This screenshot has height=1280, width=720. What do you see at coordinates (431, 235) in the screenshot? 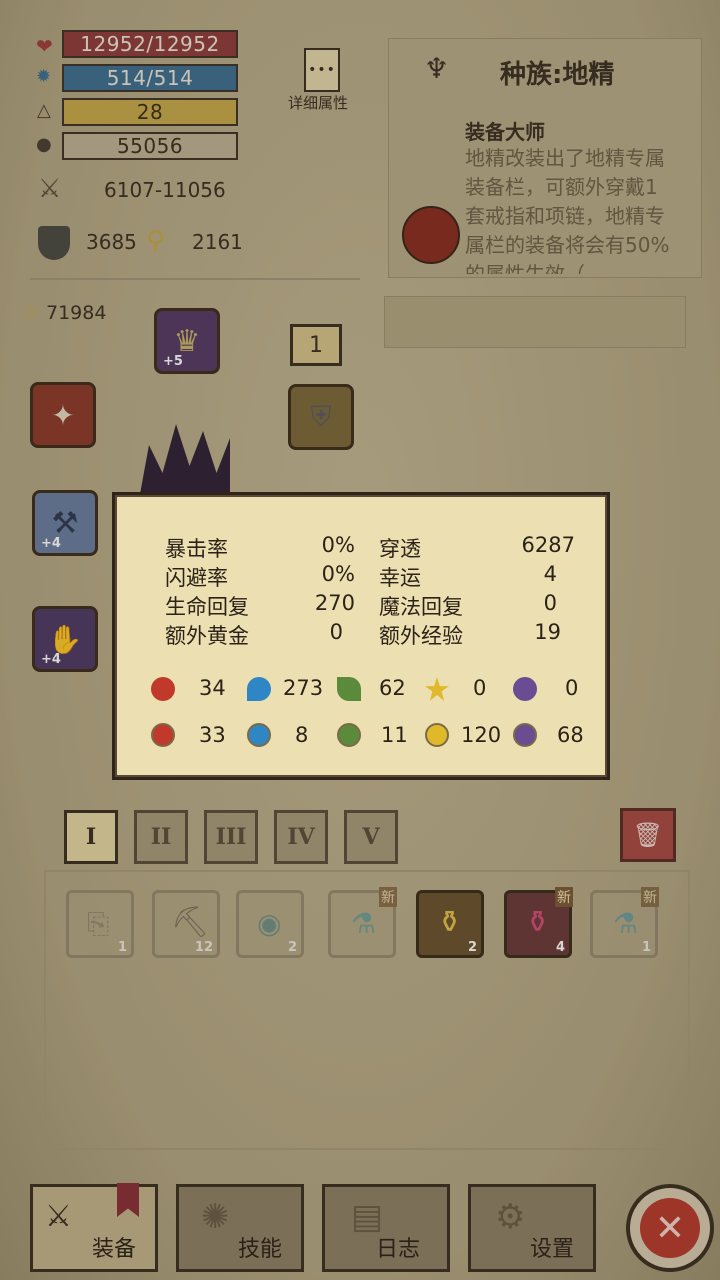
I see `skill-icon` at bounding box center [431, 235].